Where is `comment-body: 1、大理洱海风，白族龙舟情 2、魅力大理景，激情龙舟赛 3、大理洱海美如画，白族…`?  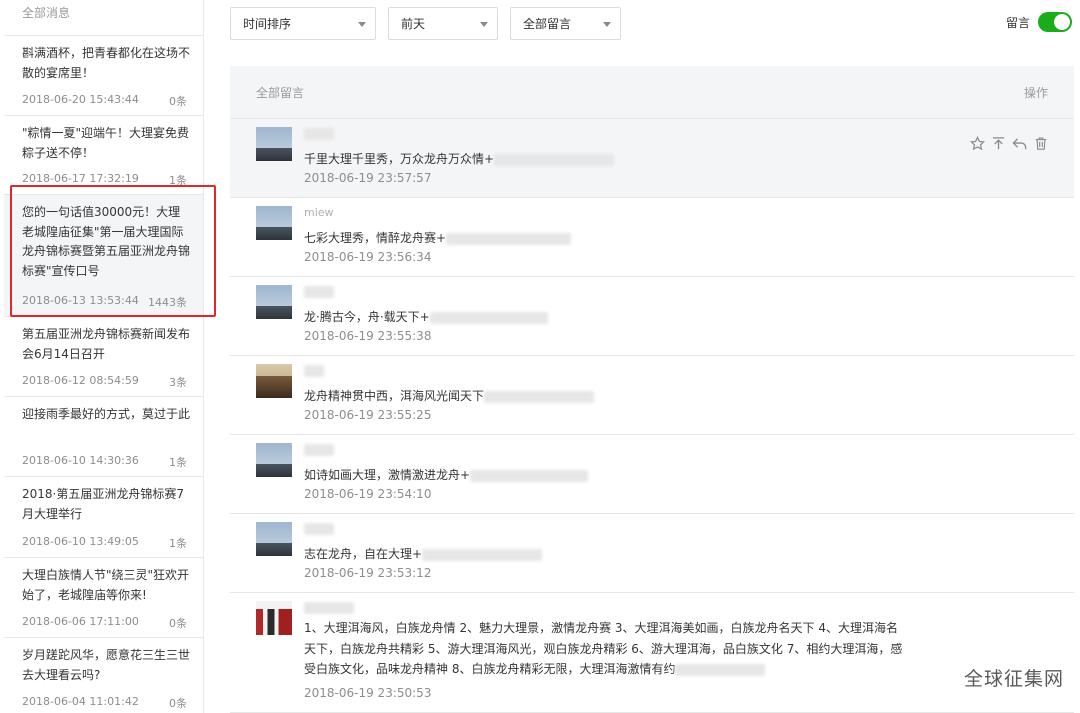 comment-body: 1、大理洱海风，白族龙舟情 2、魅力大理景，激情龙舟赛 3、大理洱海美如画，白族… is located at coordinates (603, 648).